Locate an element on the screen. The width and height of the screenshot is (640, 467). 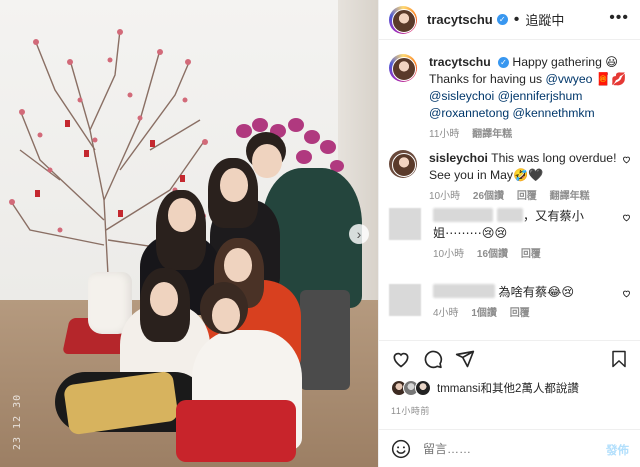
comment-text: 為啥有蔡😂😢 is located at coordinates (536, 292).